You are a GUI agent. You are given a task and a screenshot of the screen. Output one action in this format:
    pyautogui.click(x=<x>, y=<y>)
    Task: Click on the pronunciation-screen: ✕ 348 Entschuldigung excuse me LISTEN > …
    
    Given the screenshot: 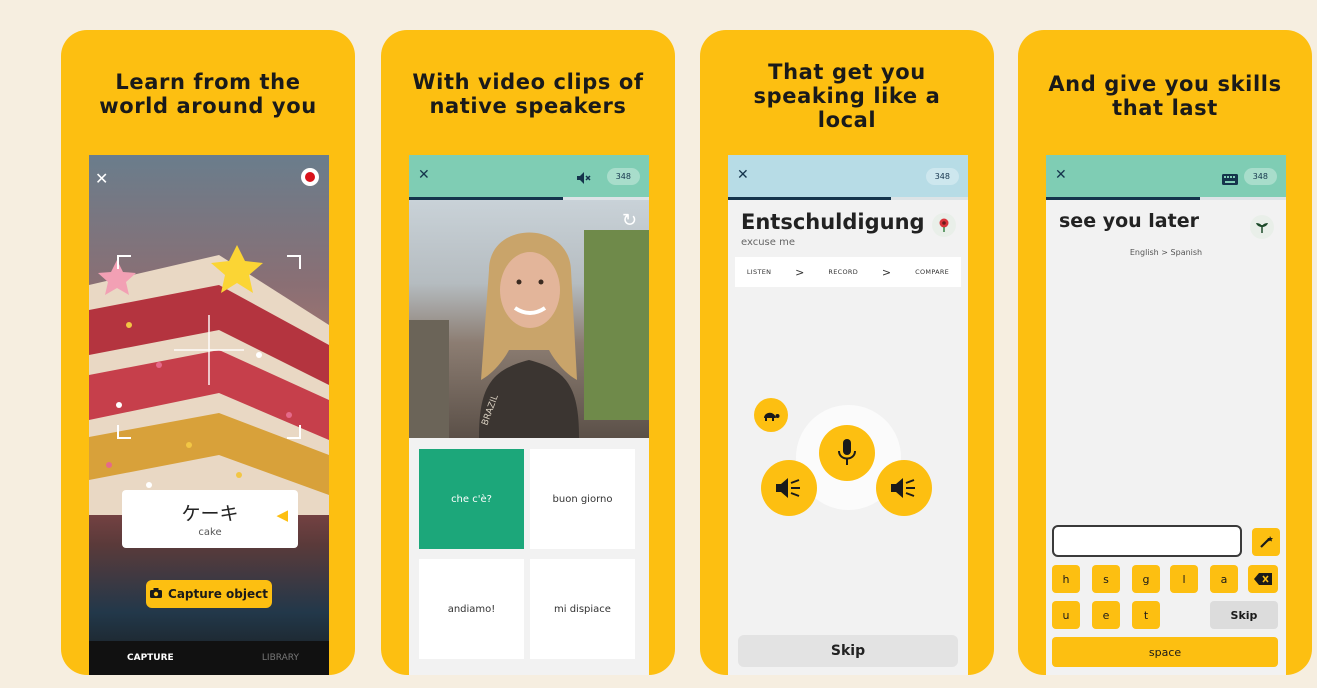 What is the action you would take?
    pyautogui.click(x=848, y=415)
    